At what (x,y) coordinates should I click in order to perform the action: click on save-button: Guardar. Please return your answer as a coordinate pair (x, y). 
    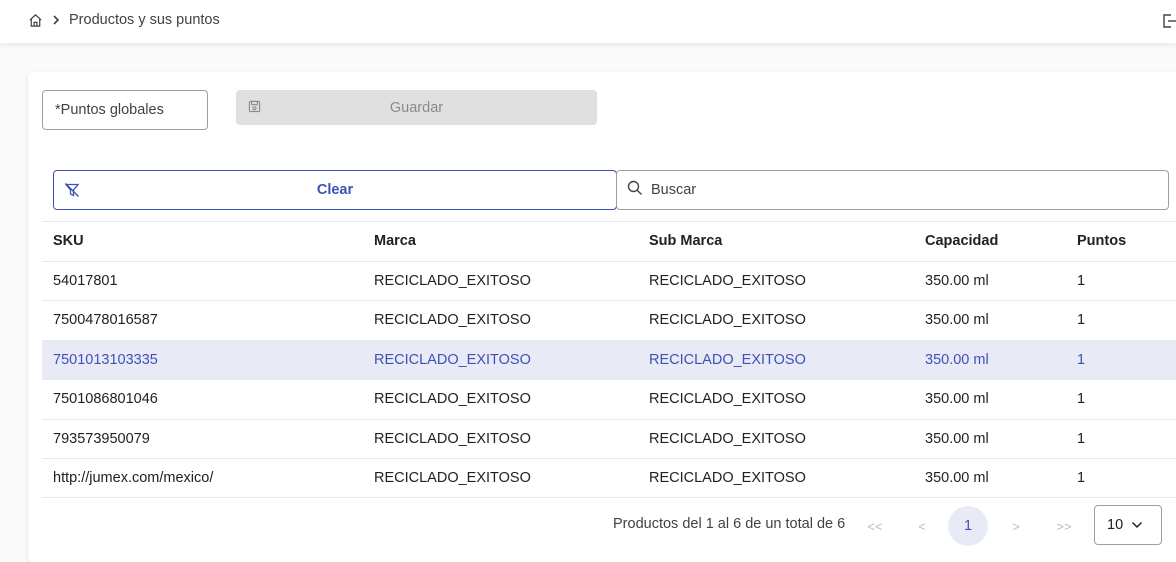
    Looking at the image, I should click on (416, 107).